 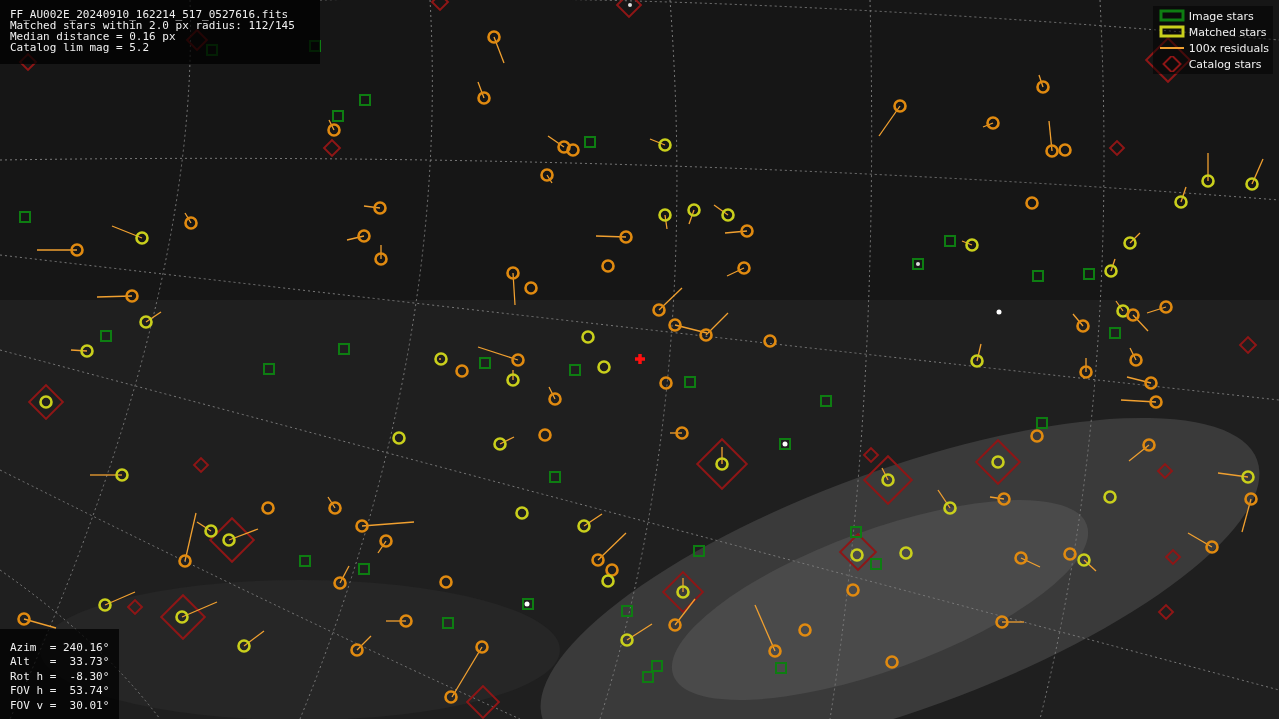 What do you see at coordinates (150, 14) in the screenshot?
I see `info-text: FF_AU002E_20240910_162214_517_0527616.fits` at bounding box center [150, 14].